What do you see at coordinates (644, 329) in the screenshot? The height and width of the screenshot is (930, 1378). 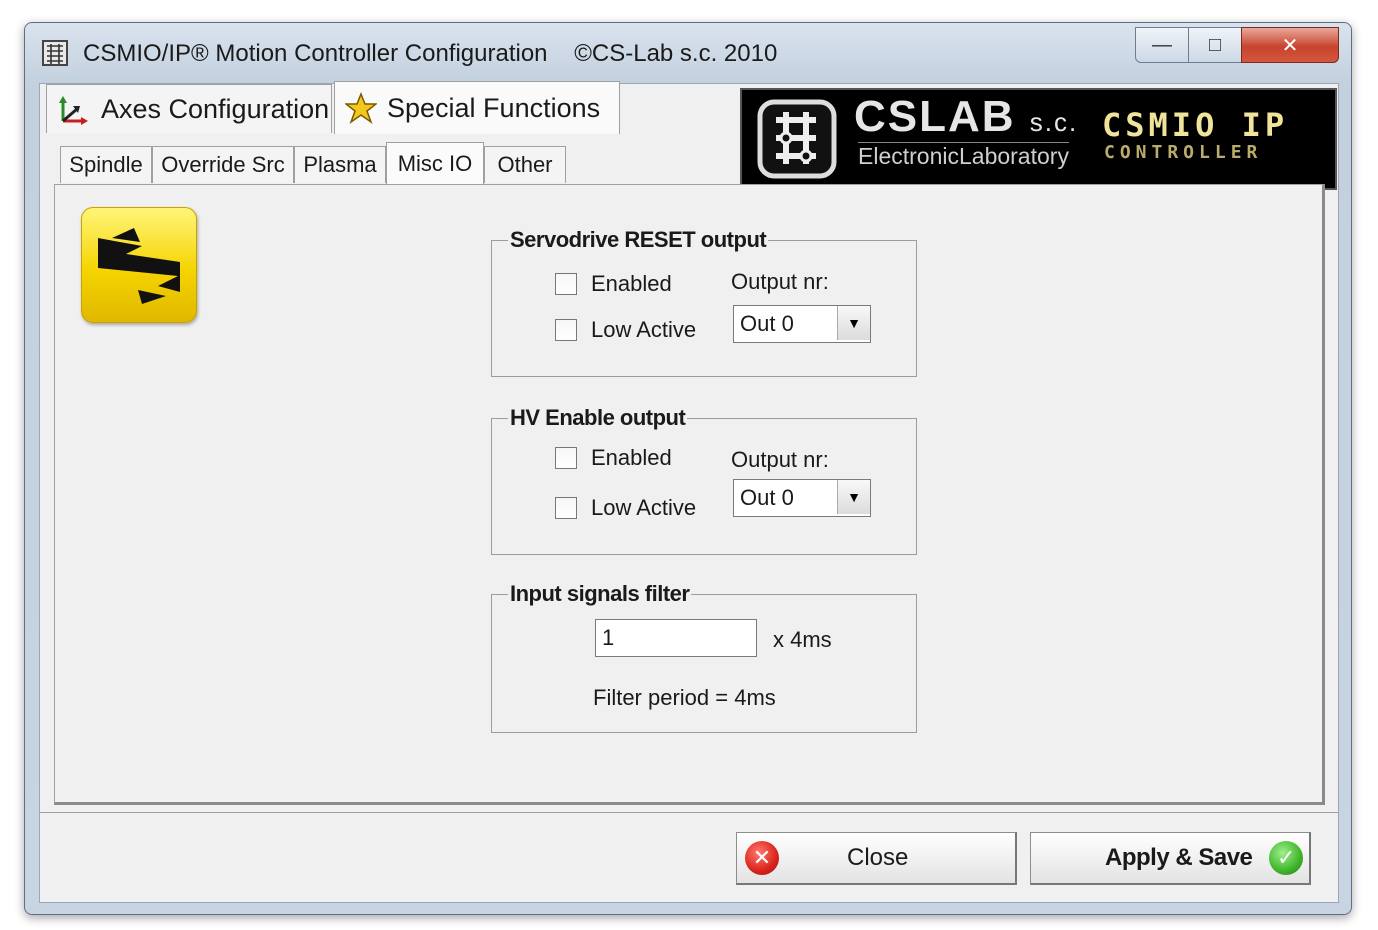 I see `reset-low-active-label: Low Active` at bounding box center [644, 329].